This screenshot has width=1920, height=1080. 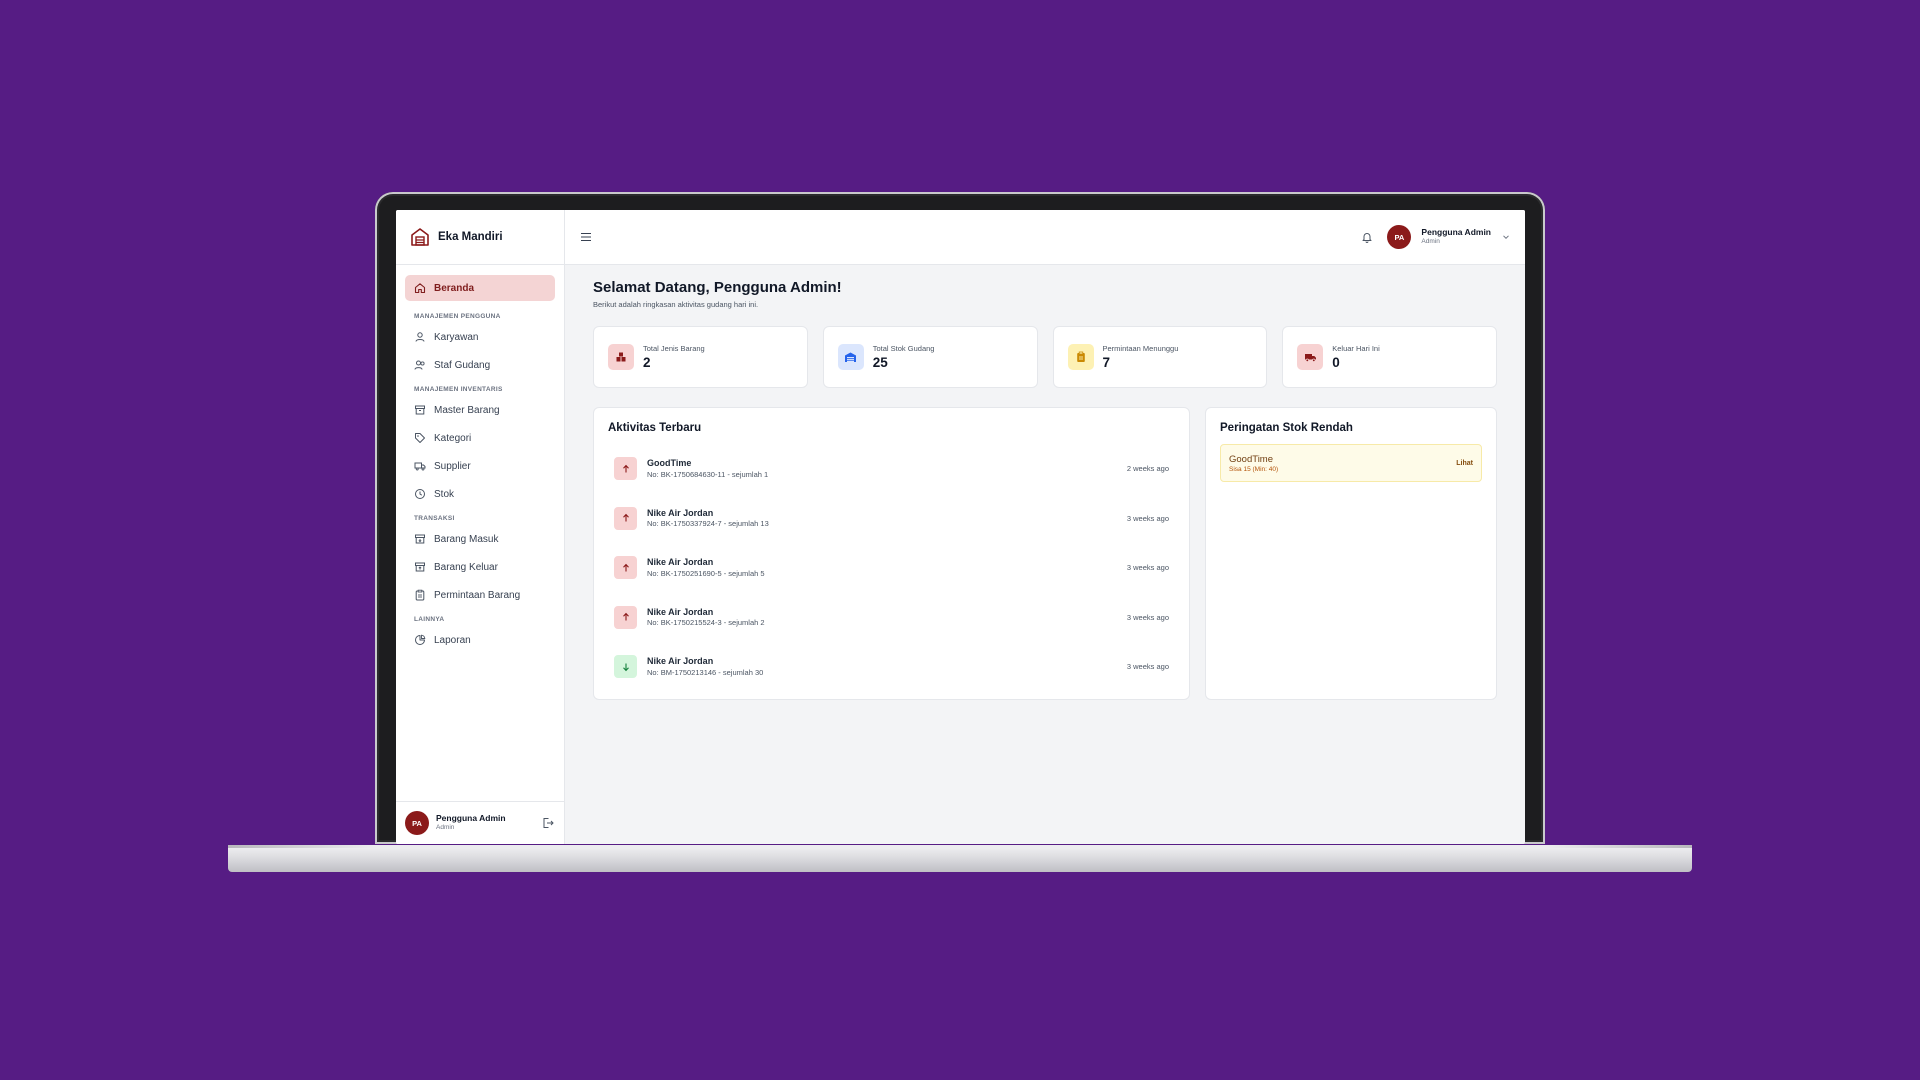 What do you see at coordinates (708, 524) in the screenshot?
I see `activity-desc: No: BK-1750337924-7 - sejumlah 13` at bounding box center [708, 524].